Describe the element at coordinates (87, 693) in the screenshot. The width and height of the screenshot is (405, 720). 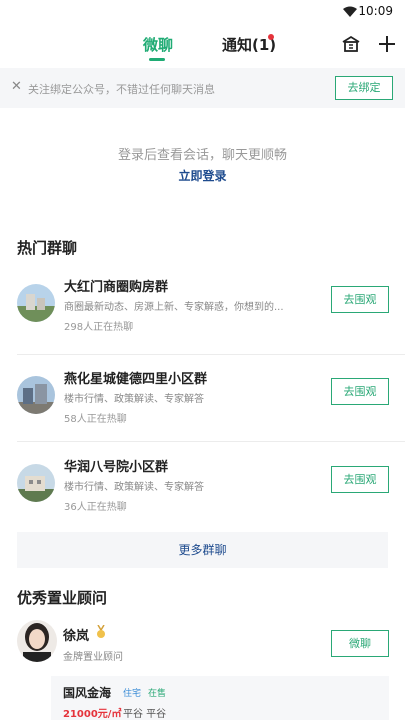
I see `project-name: 国风金海` at that location.